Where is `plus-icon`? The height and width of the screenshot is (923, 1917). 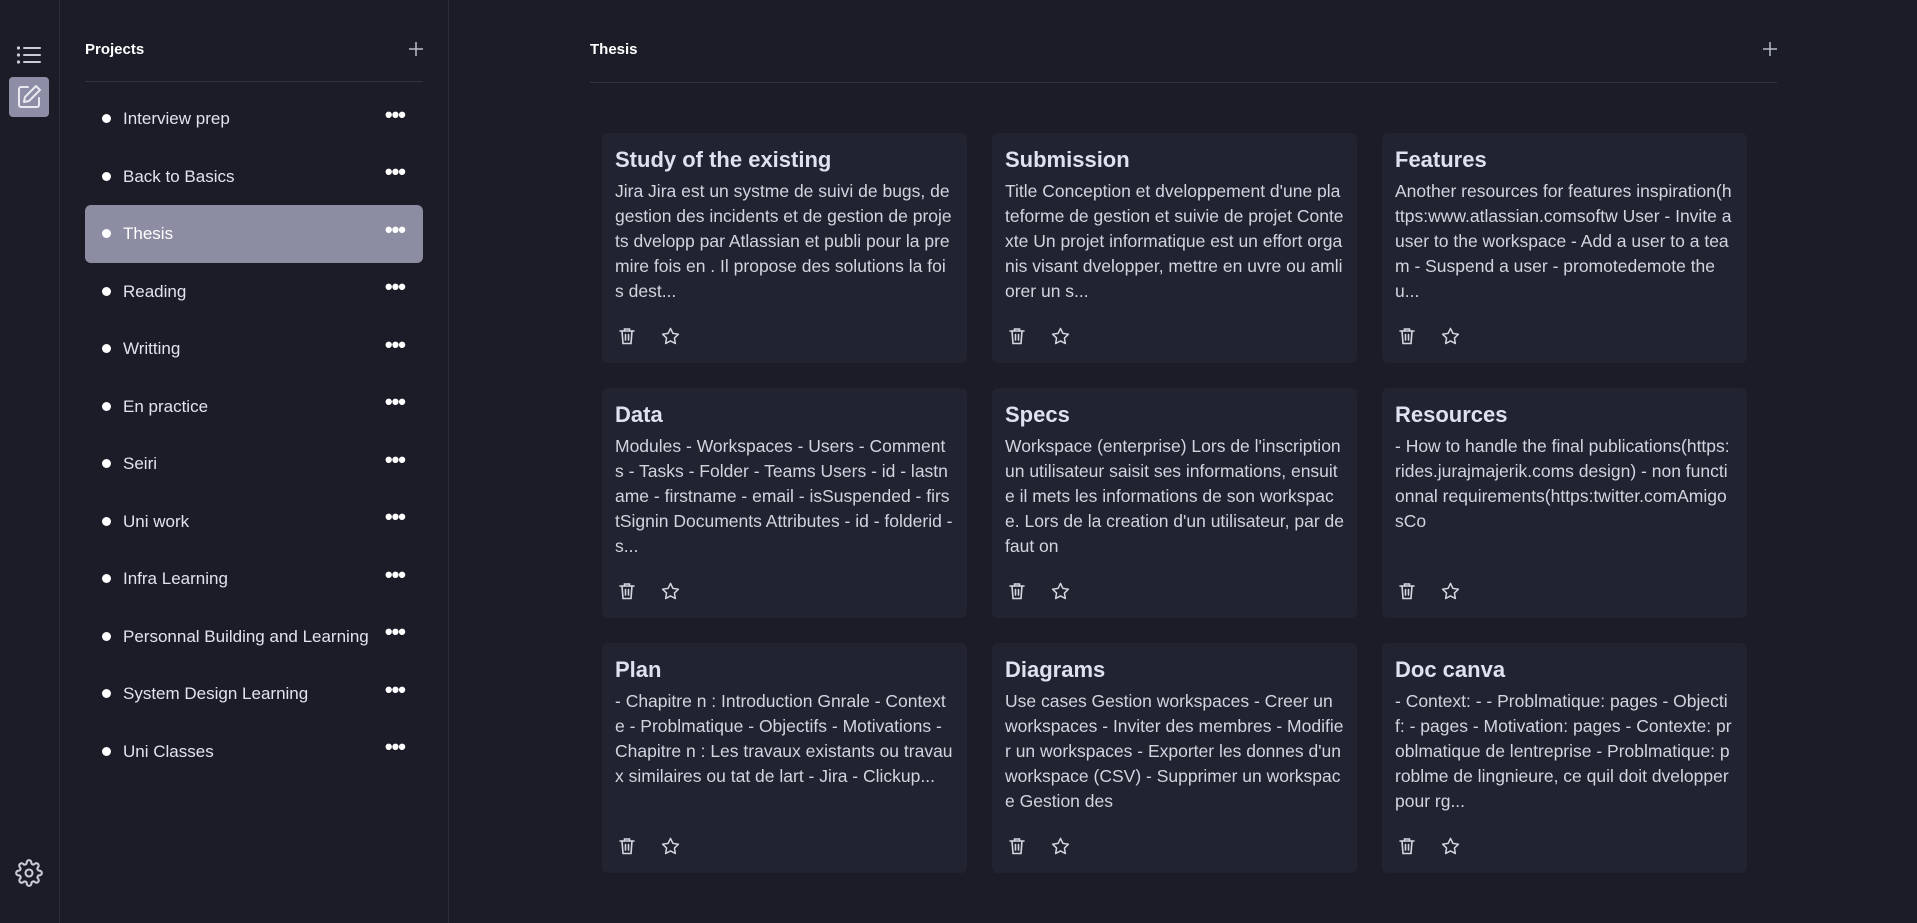
plus-icon is located at coordinates (416, 49).